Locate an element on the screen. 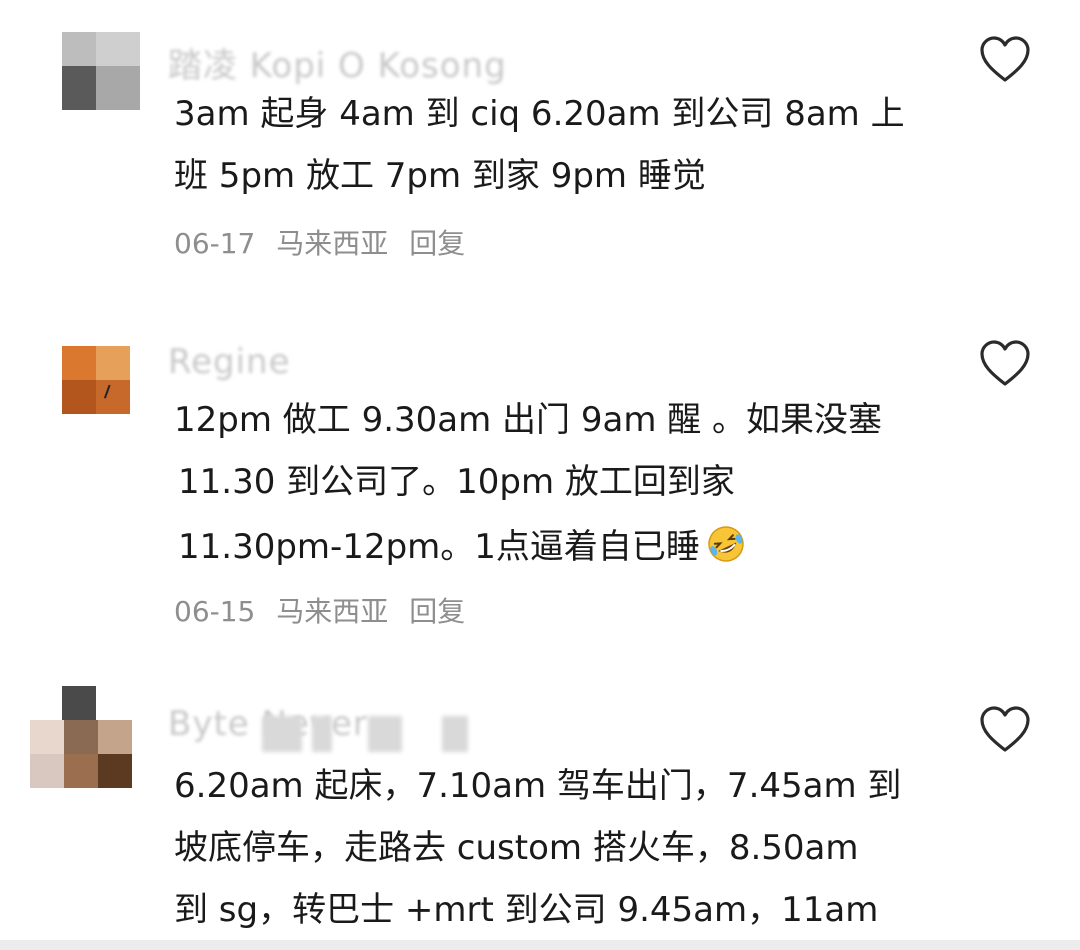 The height and width of the screenshot is (950, 1080). username: Regine is located at coordinates (229, 362).